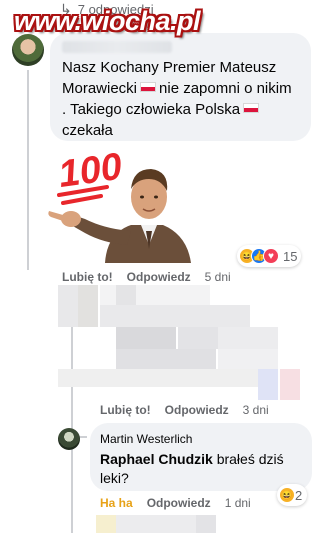 The height and width of the screenshot is (533, 333). Describe the element at coordinates (28, 170) in the screenshot. I see `thread-line-main` at that location.